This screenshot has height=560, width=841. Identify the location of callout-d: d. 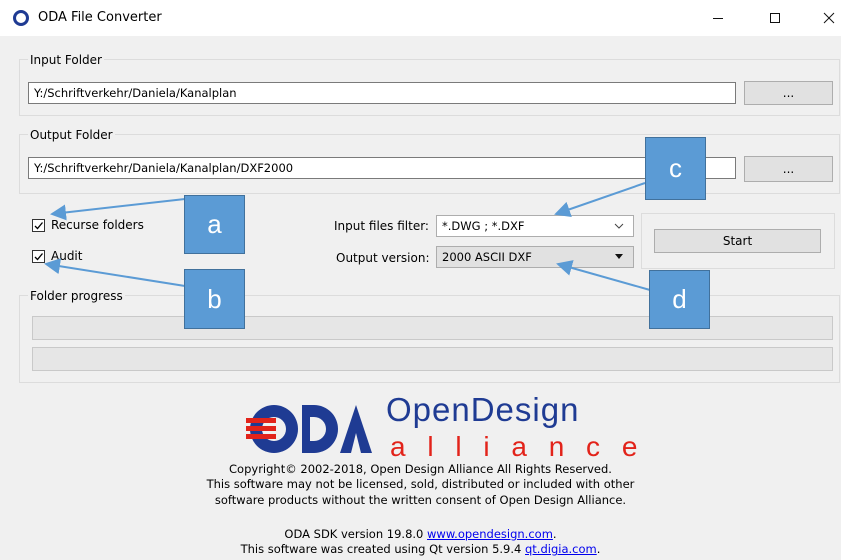
(679, 299).